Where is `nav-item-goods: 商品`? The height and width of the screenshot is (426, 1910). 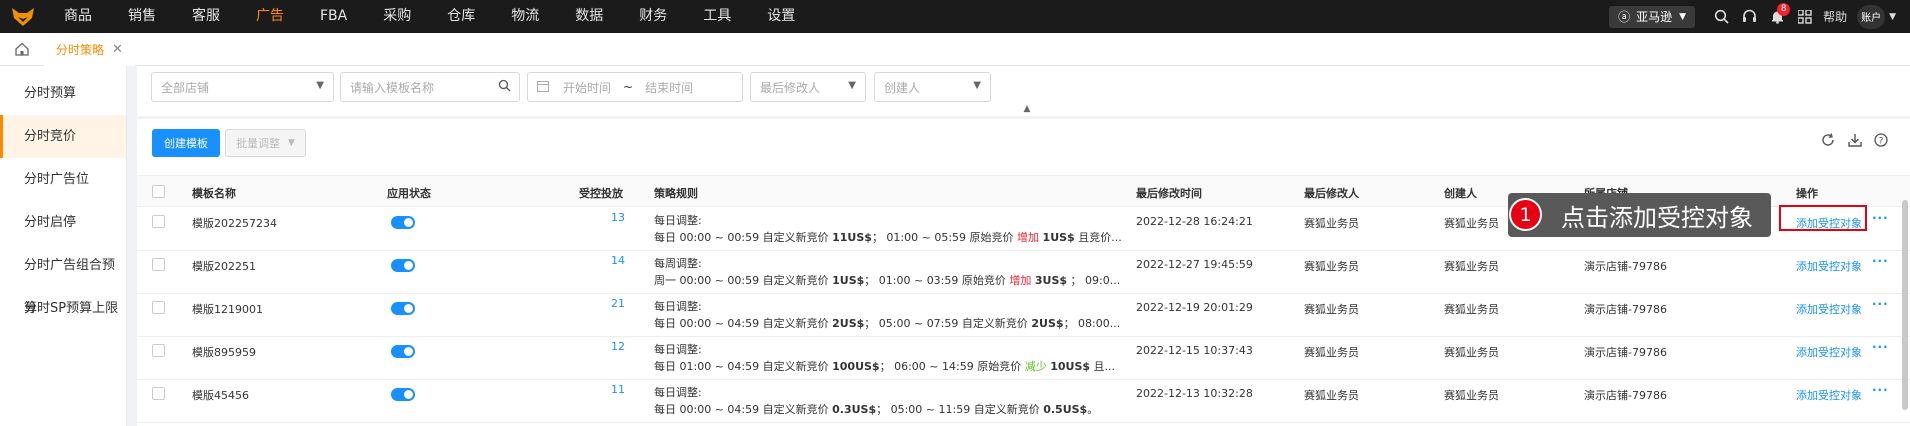
nav-item-goods: 商品 is located at coordinates (78, 16).